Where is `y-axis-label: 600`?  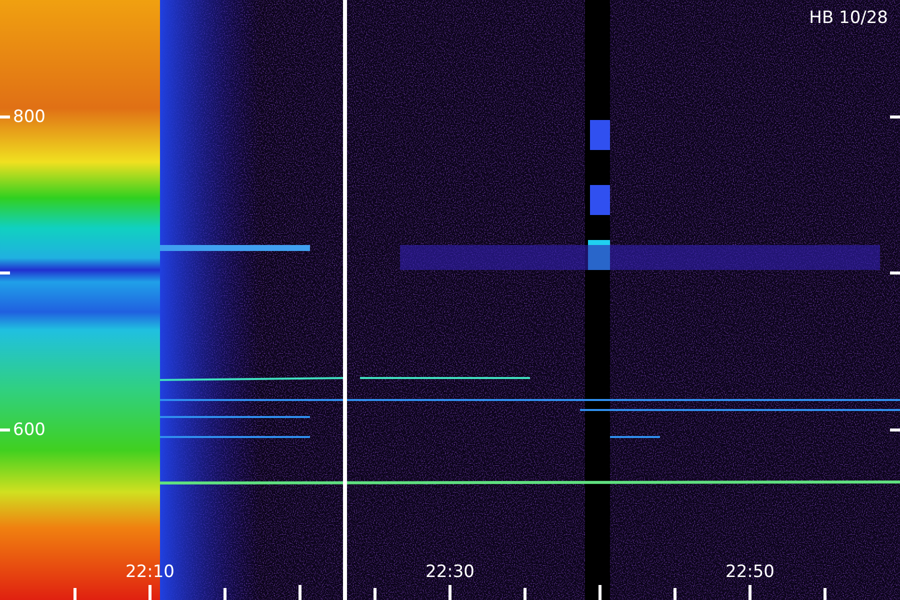 y-axis-label: 600 is located at coordinates (29, 430).